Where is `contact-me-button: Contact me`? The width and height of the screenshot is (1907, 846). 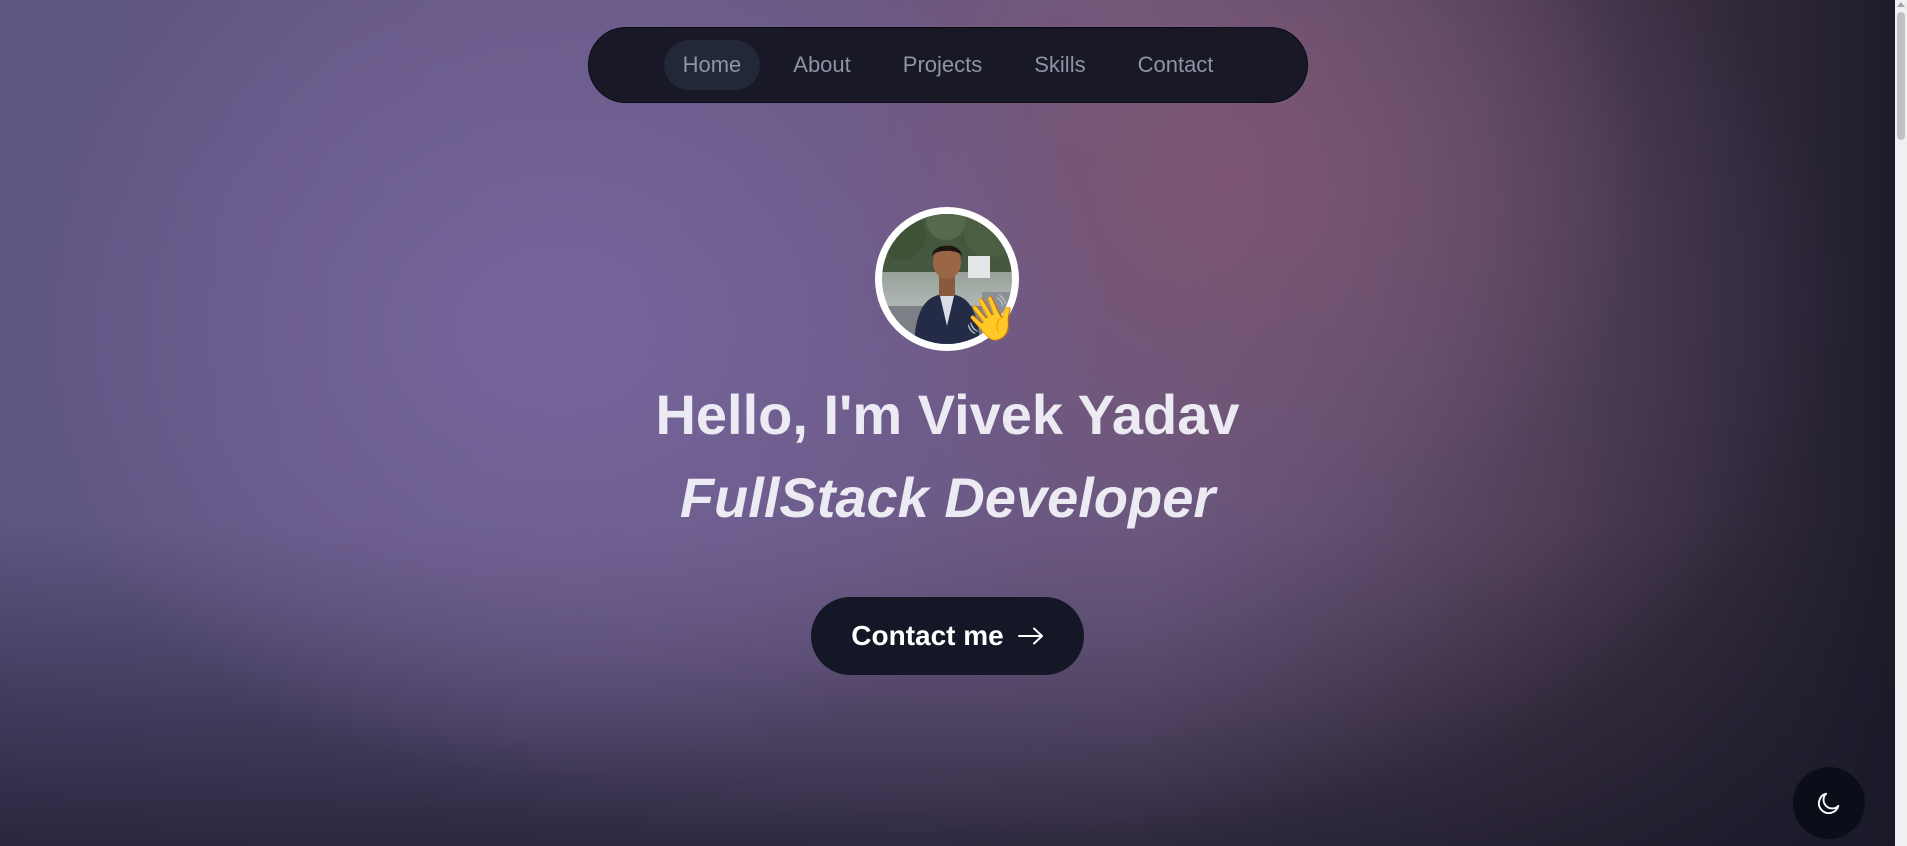
contact-me-button: Contact me is located at coordinates (947, 636).